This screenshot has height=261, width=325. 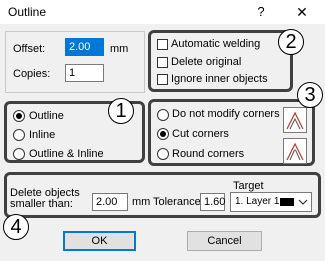 What do you see at coordinates (110, 202) in the screenshot?
I see `delete-objects-input: 2.00` at bounding box center [110, 202].